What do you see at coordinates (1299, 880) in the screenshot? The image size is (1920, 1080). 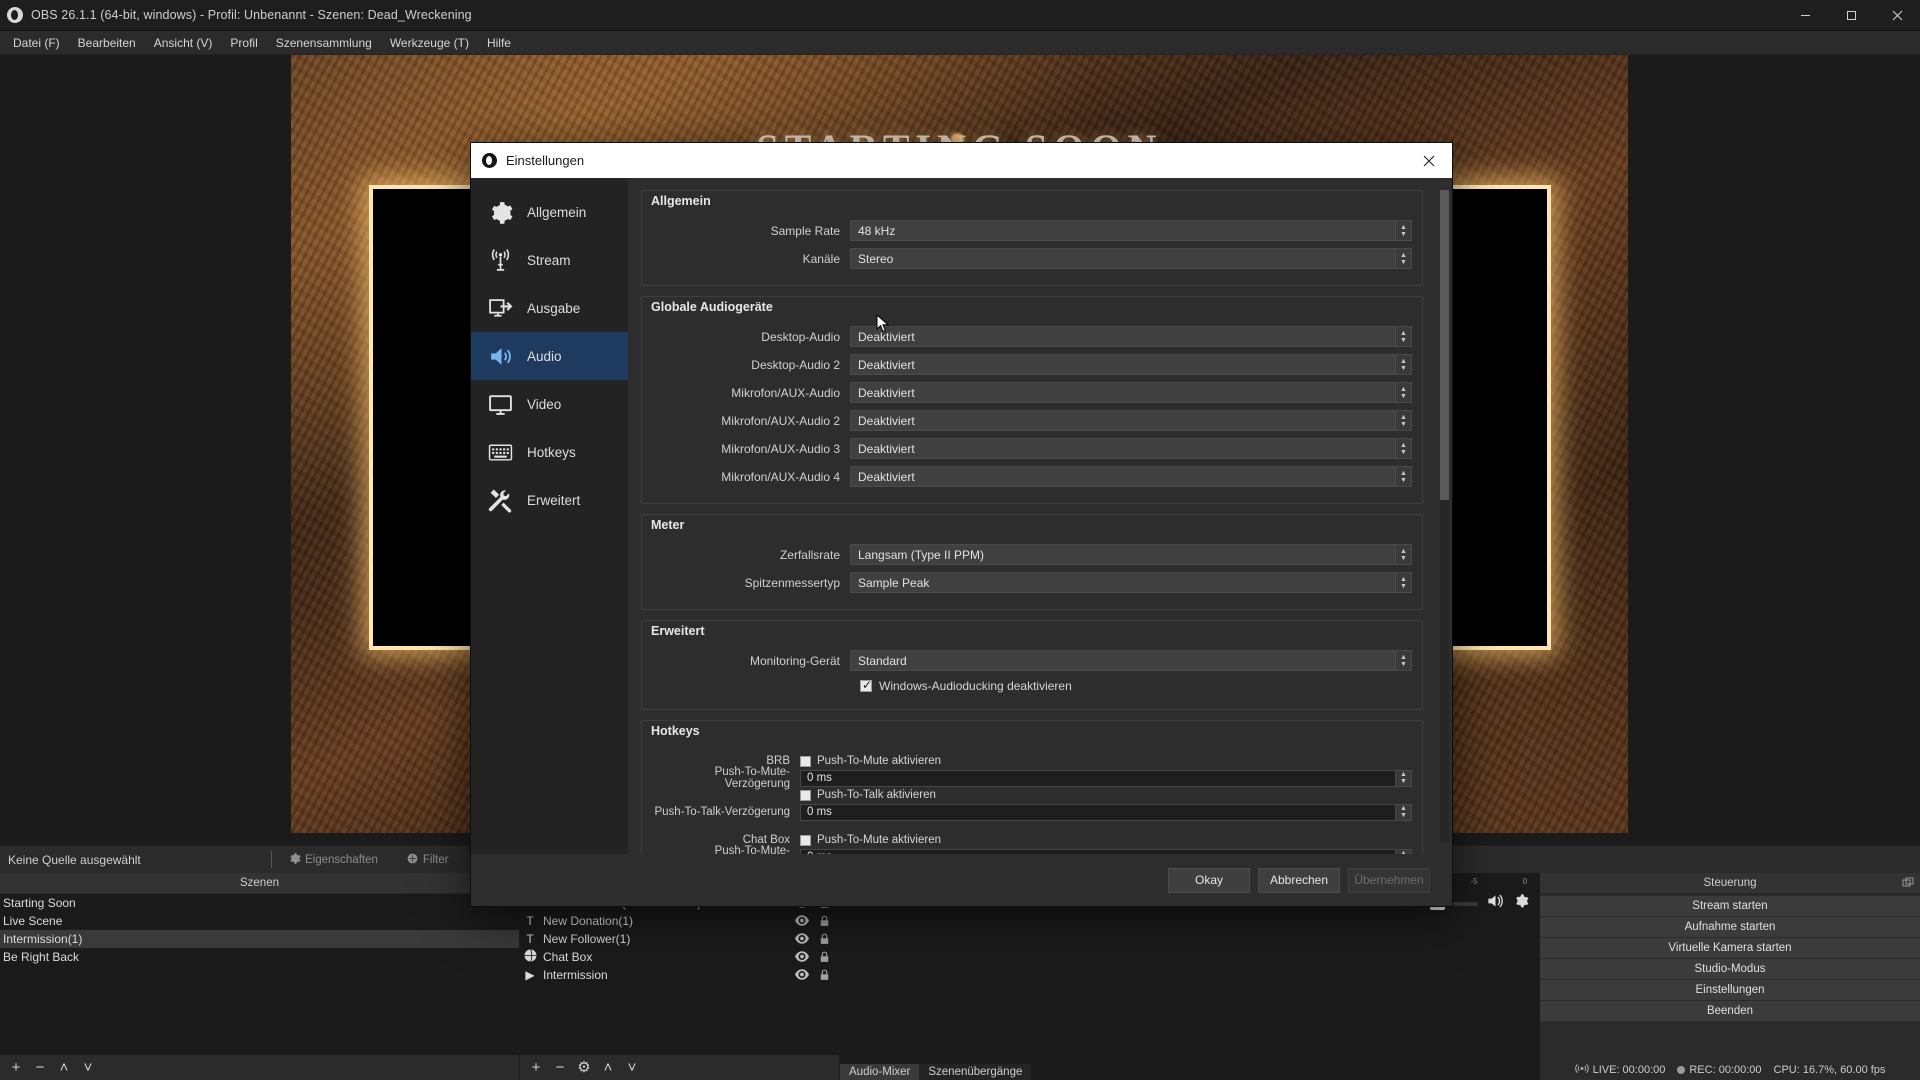 I see `cancel-button: Abbrechen` at bounding box center [1299, 880].